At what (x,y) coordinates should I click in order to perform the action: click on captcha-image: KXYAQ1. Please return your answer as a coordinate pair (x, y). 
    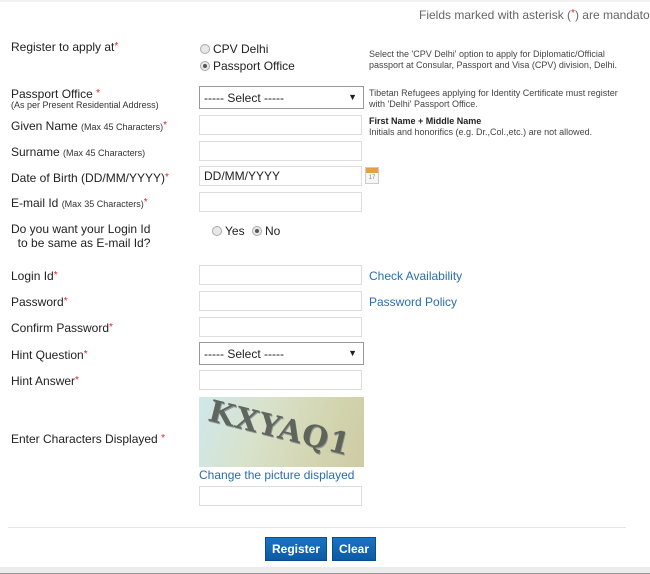
    Looking at the image, I should click on (281, 432).